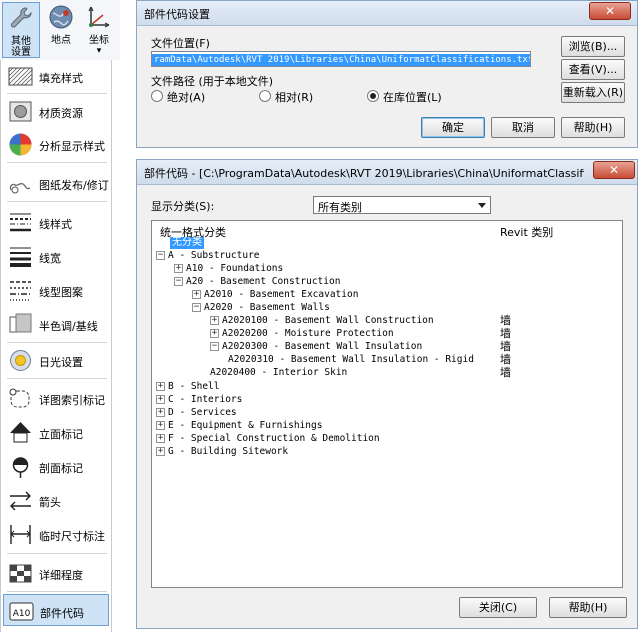 The image size is (640, 632). What do you see at coordinates (56, 256) in the screenshot?
I see `menu-item-line-weights: 线宽` at bounding box center [56, 256].